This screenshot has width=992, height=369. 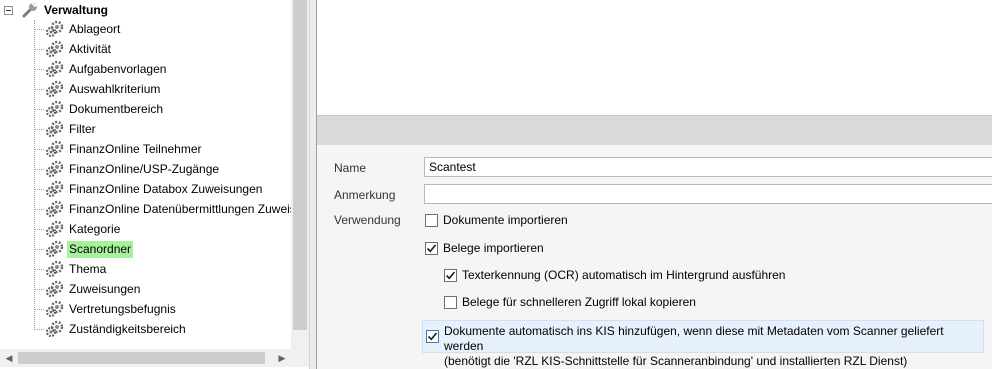 I want to click on tree-item-label: Ablageort, so click(x=95, y=28).